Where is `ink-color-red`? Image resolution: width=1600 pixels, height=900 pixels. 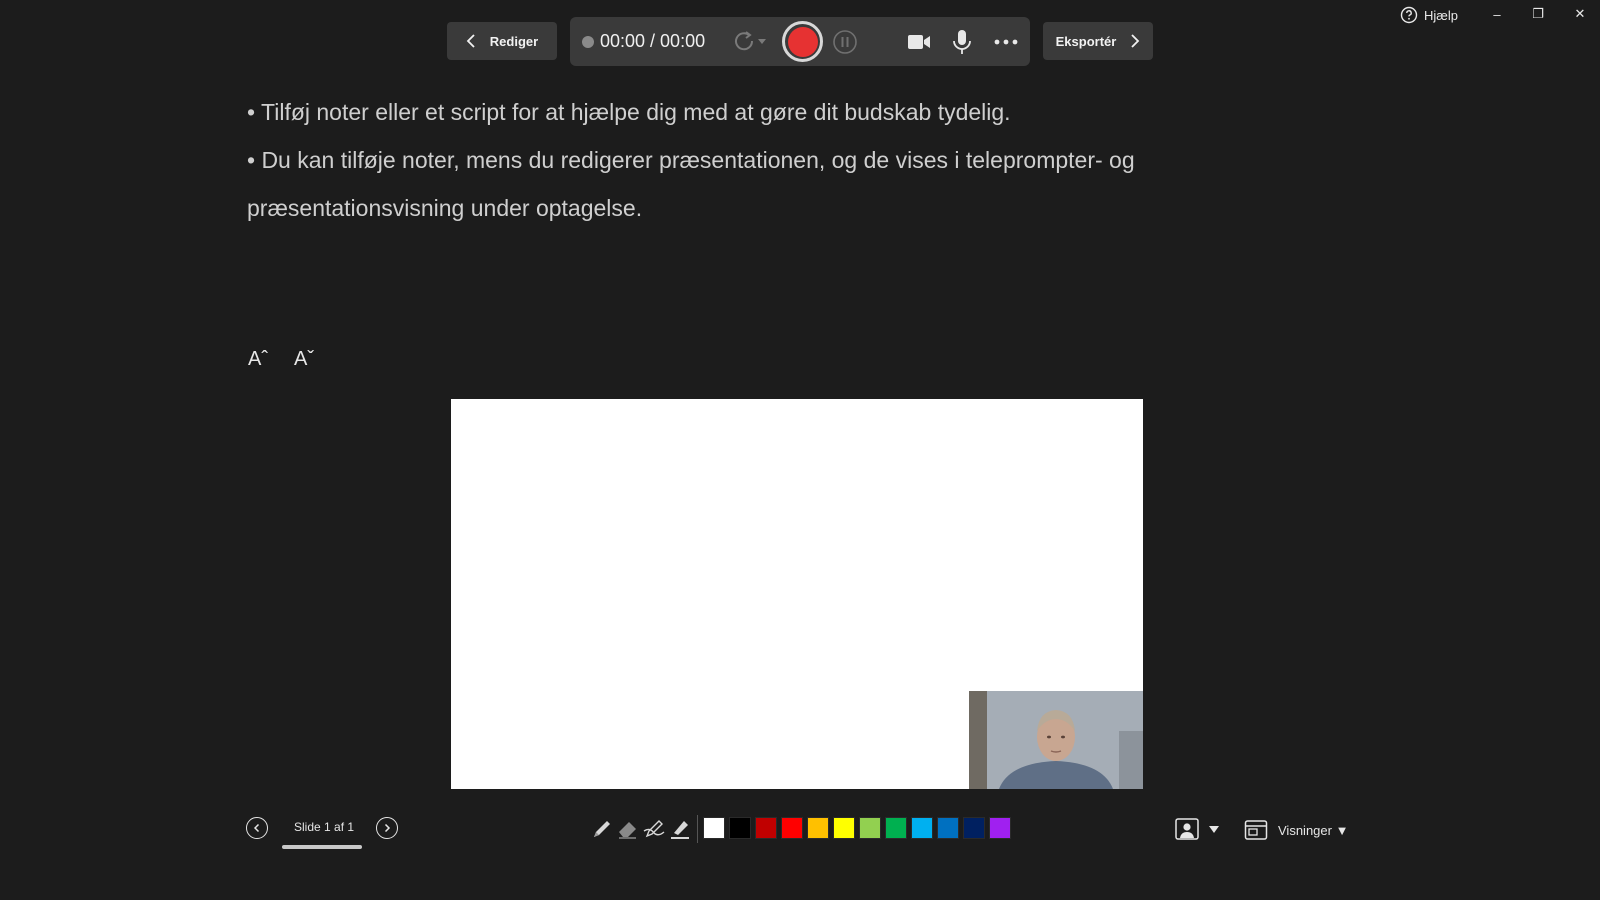
ink-color-red is located at coordinates (792, 828).